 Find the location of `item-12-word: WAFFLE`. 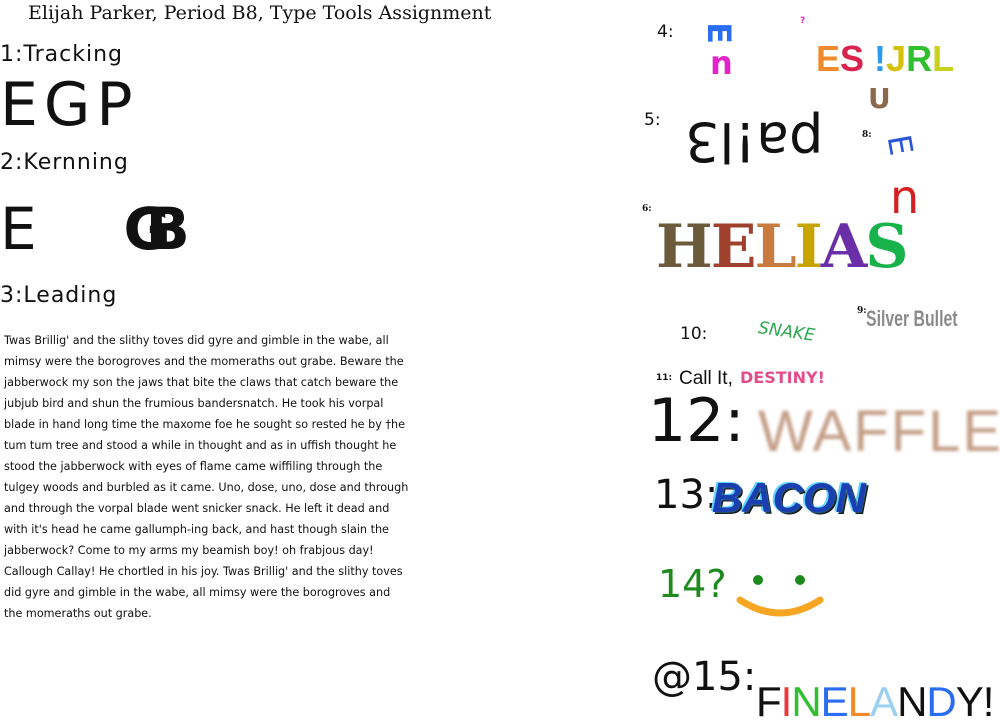

item-12-word: WAFFLE is located at coordinates (879, 431).